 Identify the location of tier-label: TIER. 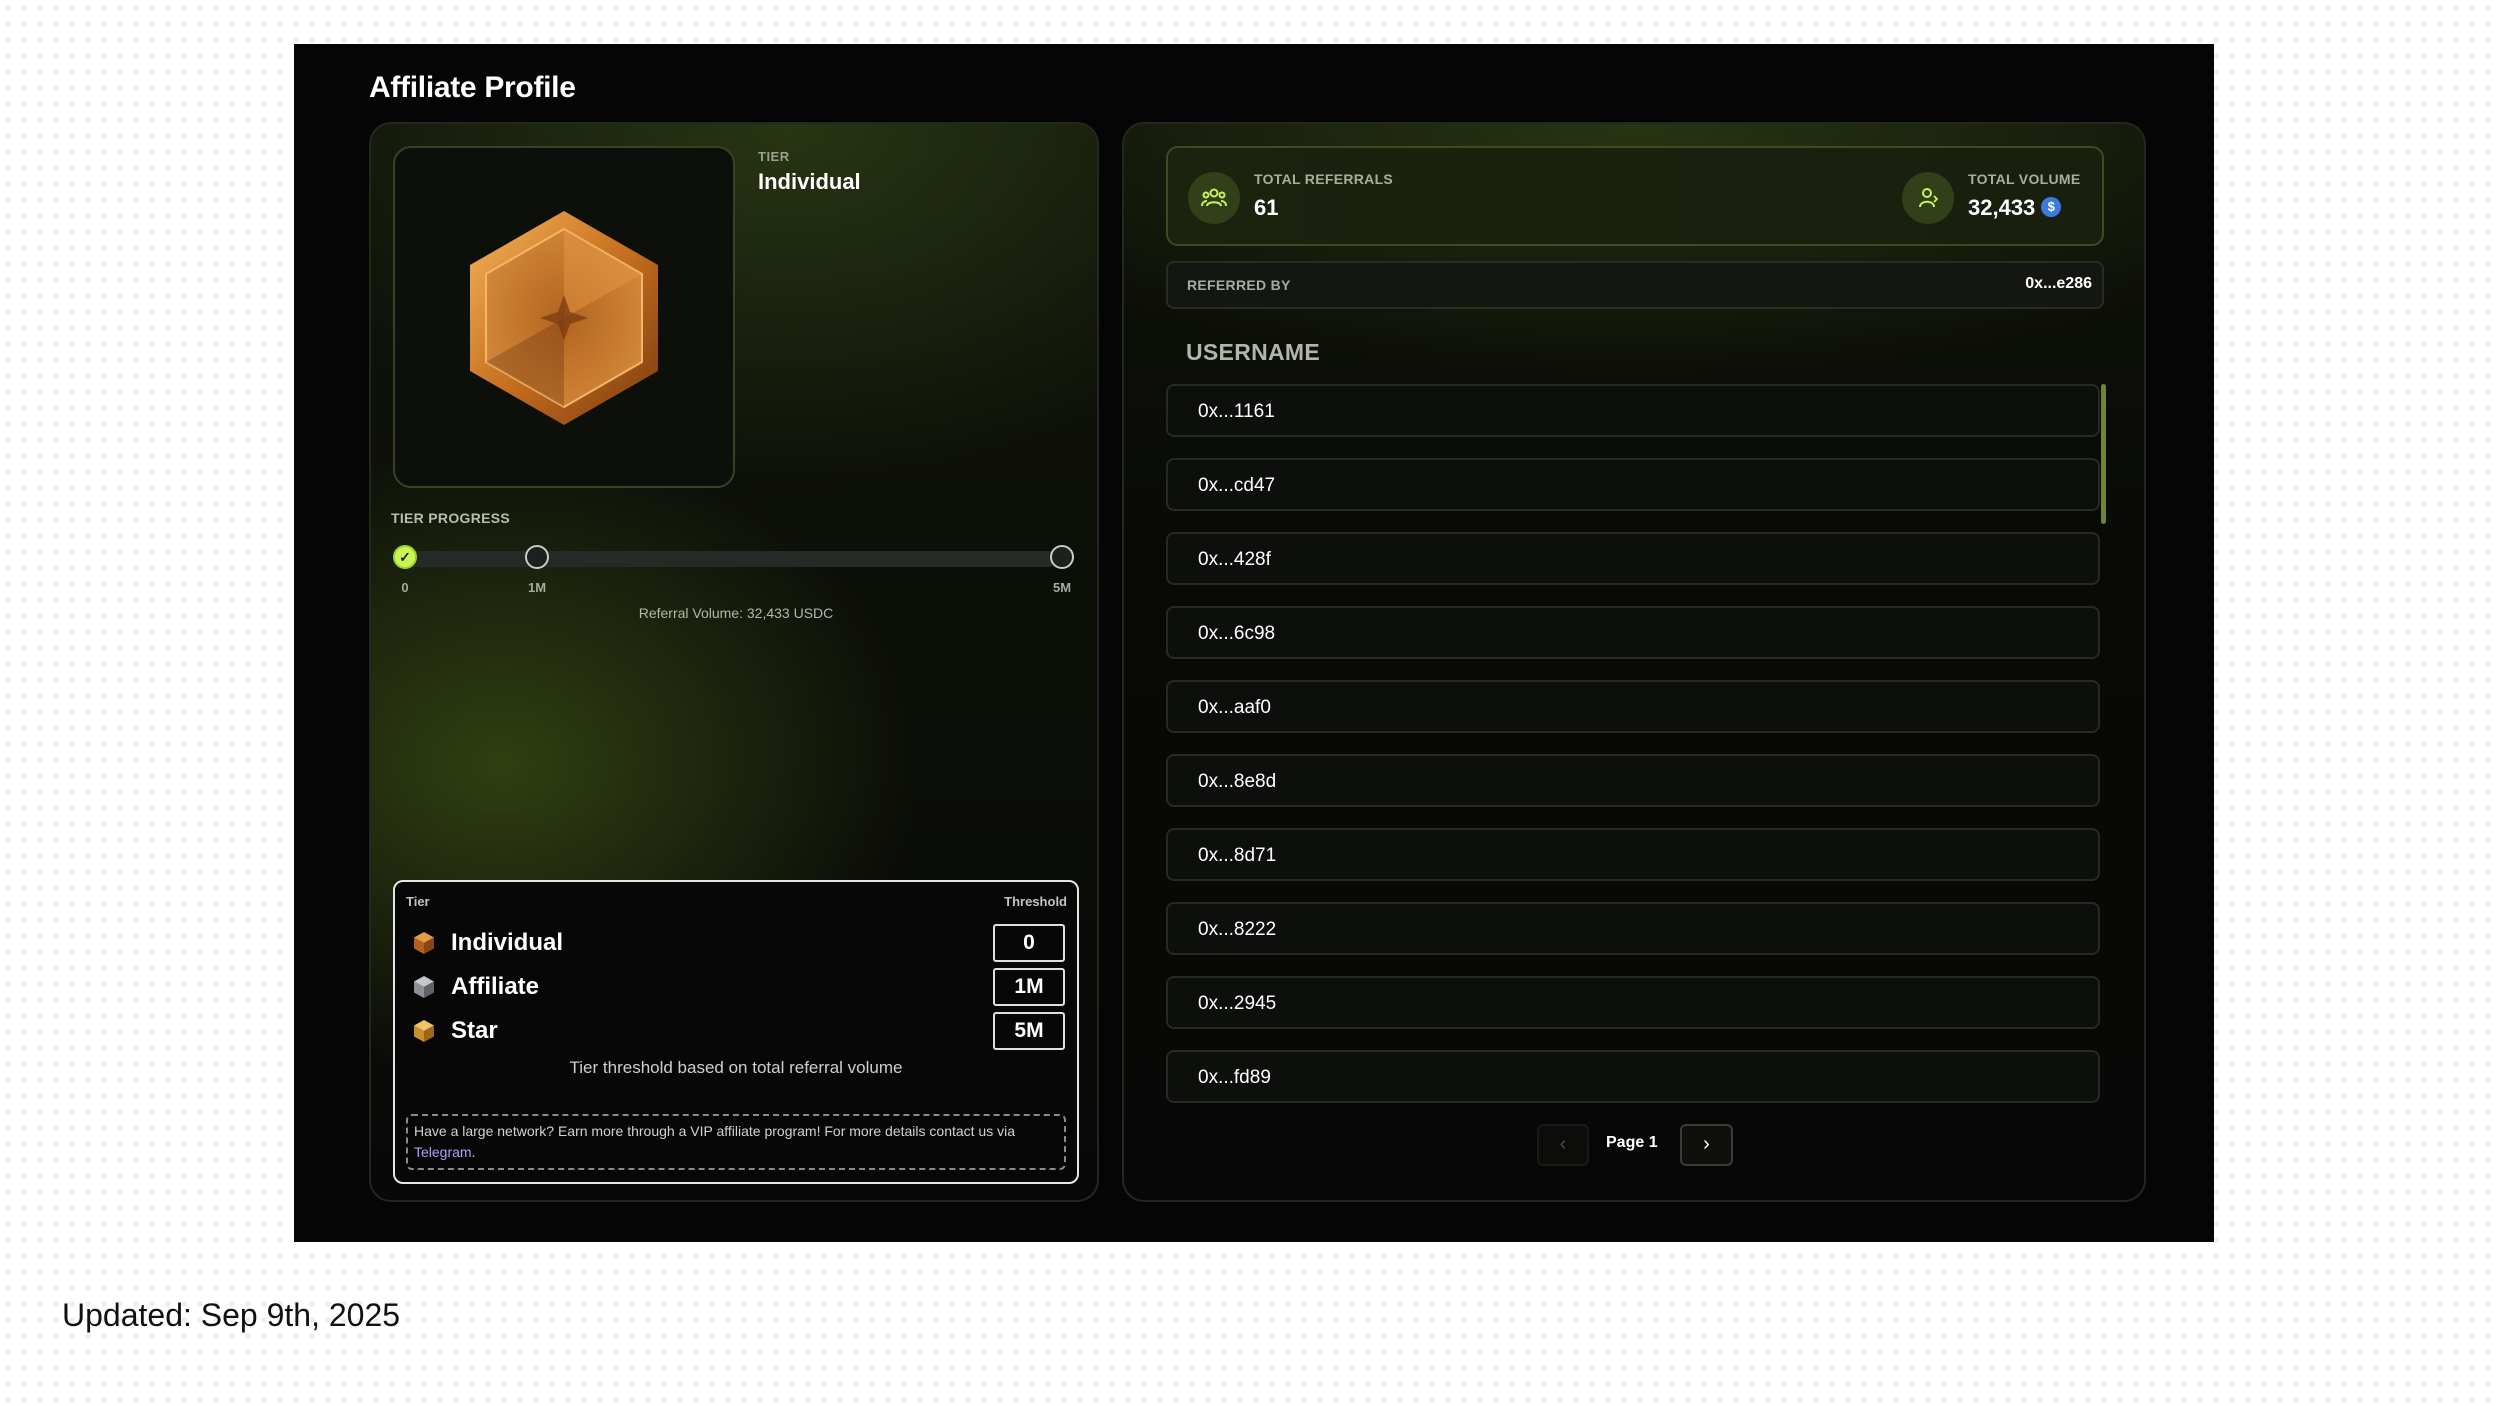
(774, 156).